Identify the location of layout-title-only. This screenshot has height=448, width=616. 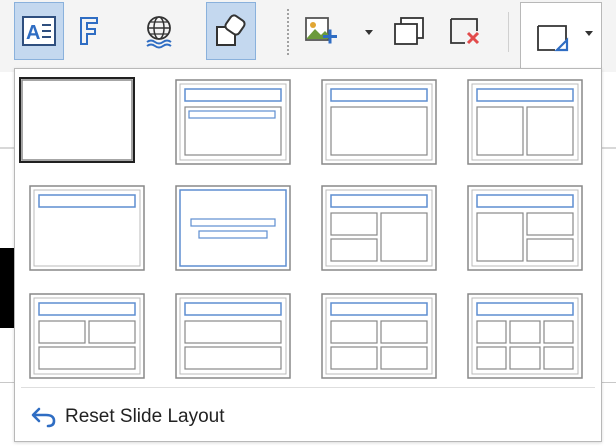
(87, 228).